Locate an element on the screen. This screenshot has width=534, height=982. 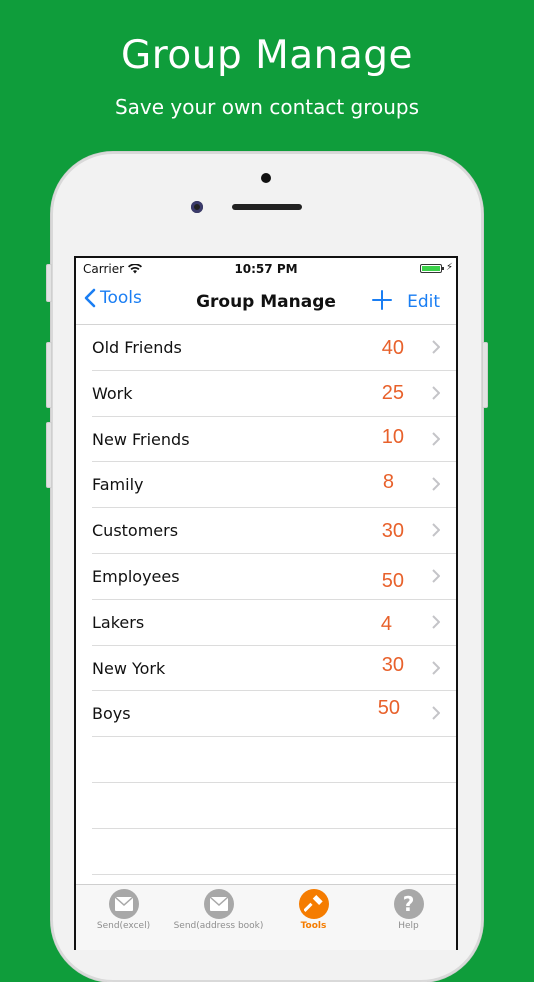
group-name: Old Friends is located at coordinates (137, 347).